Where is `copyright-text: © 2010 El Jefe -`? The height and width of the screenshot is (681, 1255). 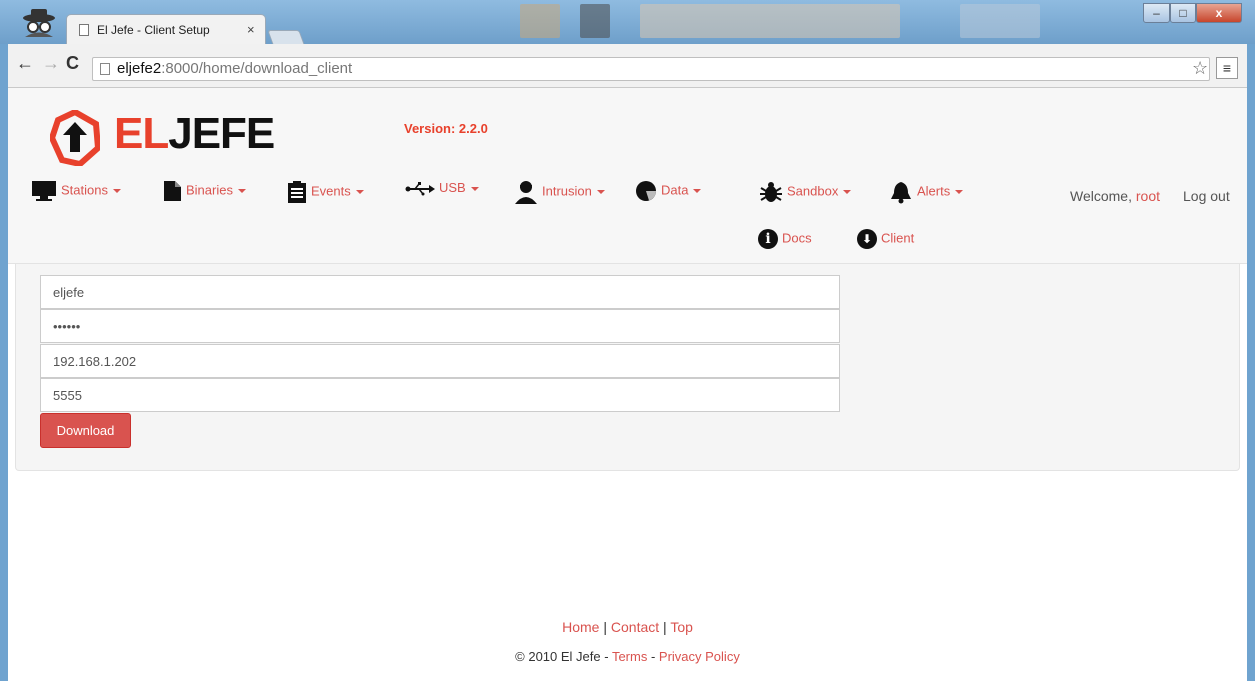 copyright-text: © 2010 El Jefe - is located at coordinates (563, 656).